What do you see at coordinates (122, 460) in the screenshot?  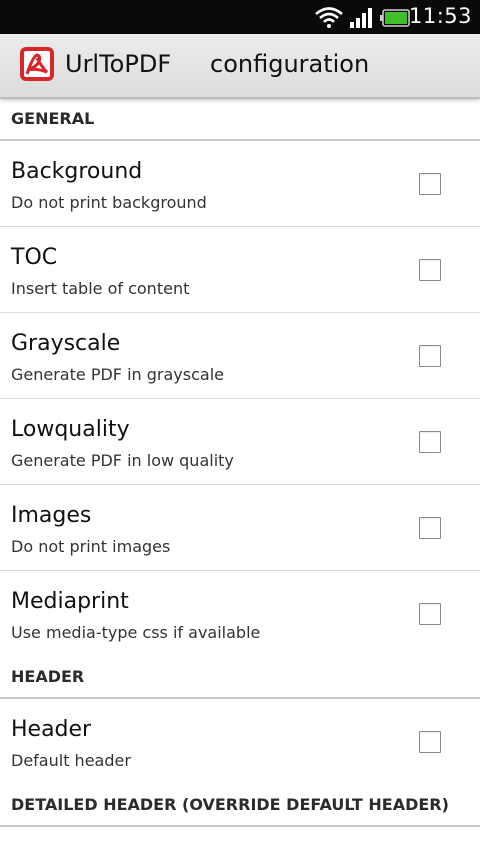 I see `pref-summary: Generate PDF in low quality` at bounding box center [122, 460].